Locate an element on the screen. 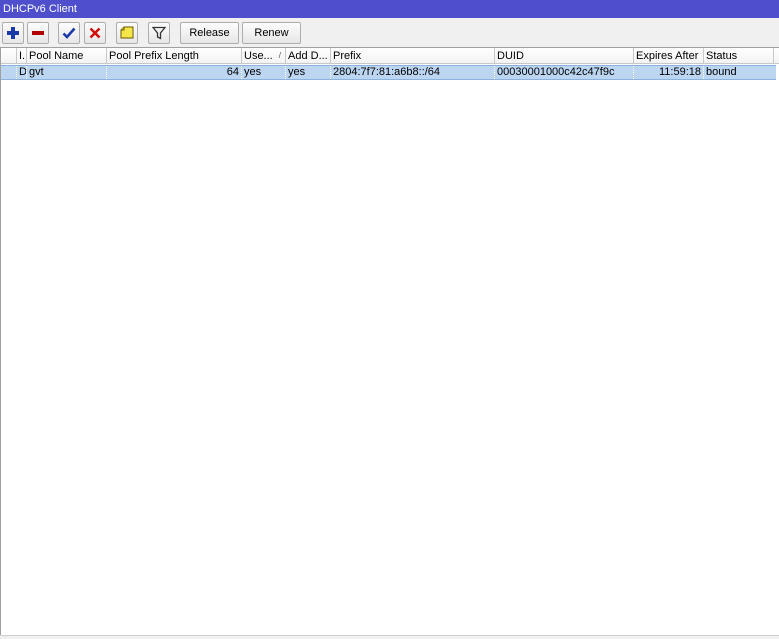 The height and width of the screenshot is (639, 779). cross-icon is located at coordinates (95, 33).